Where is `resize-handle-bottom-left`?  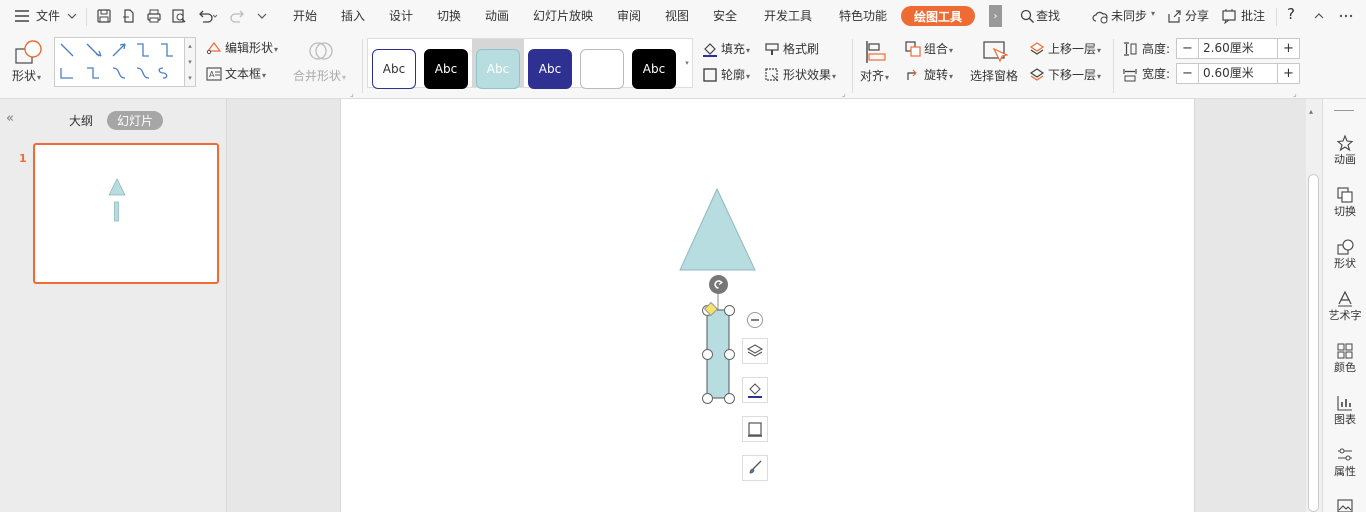
resize-handle-bottom-left is located at coordinates (707, 398).